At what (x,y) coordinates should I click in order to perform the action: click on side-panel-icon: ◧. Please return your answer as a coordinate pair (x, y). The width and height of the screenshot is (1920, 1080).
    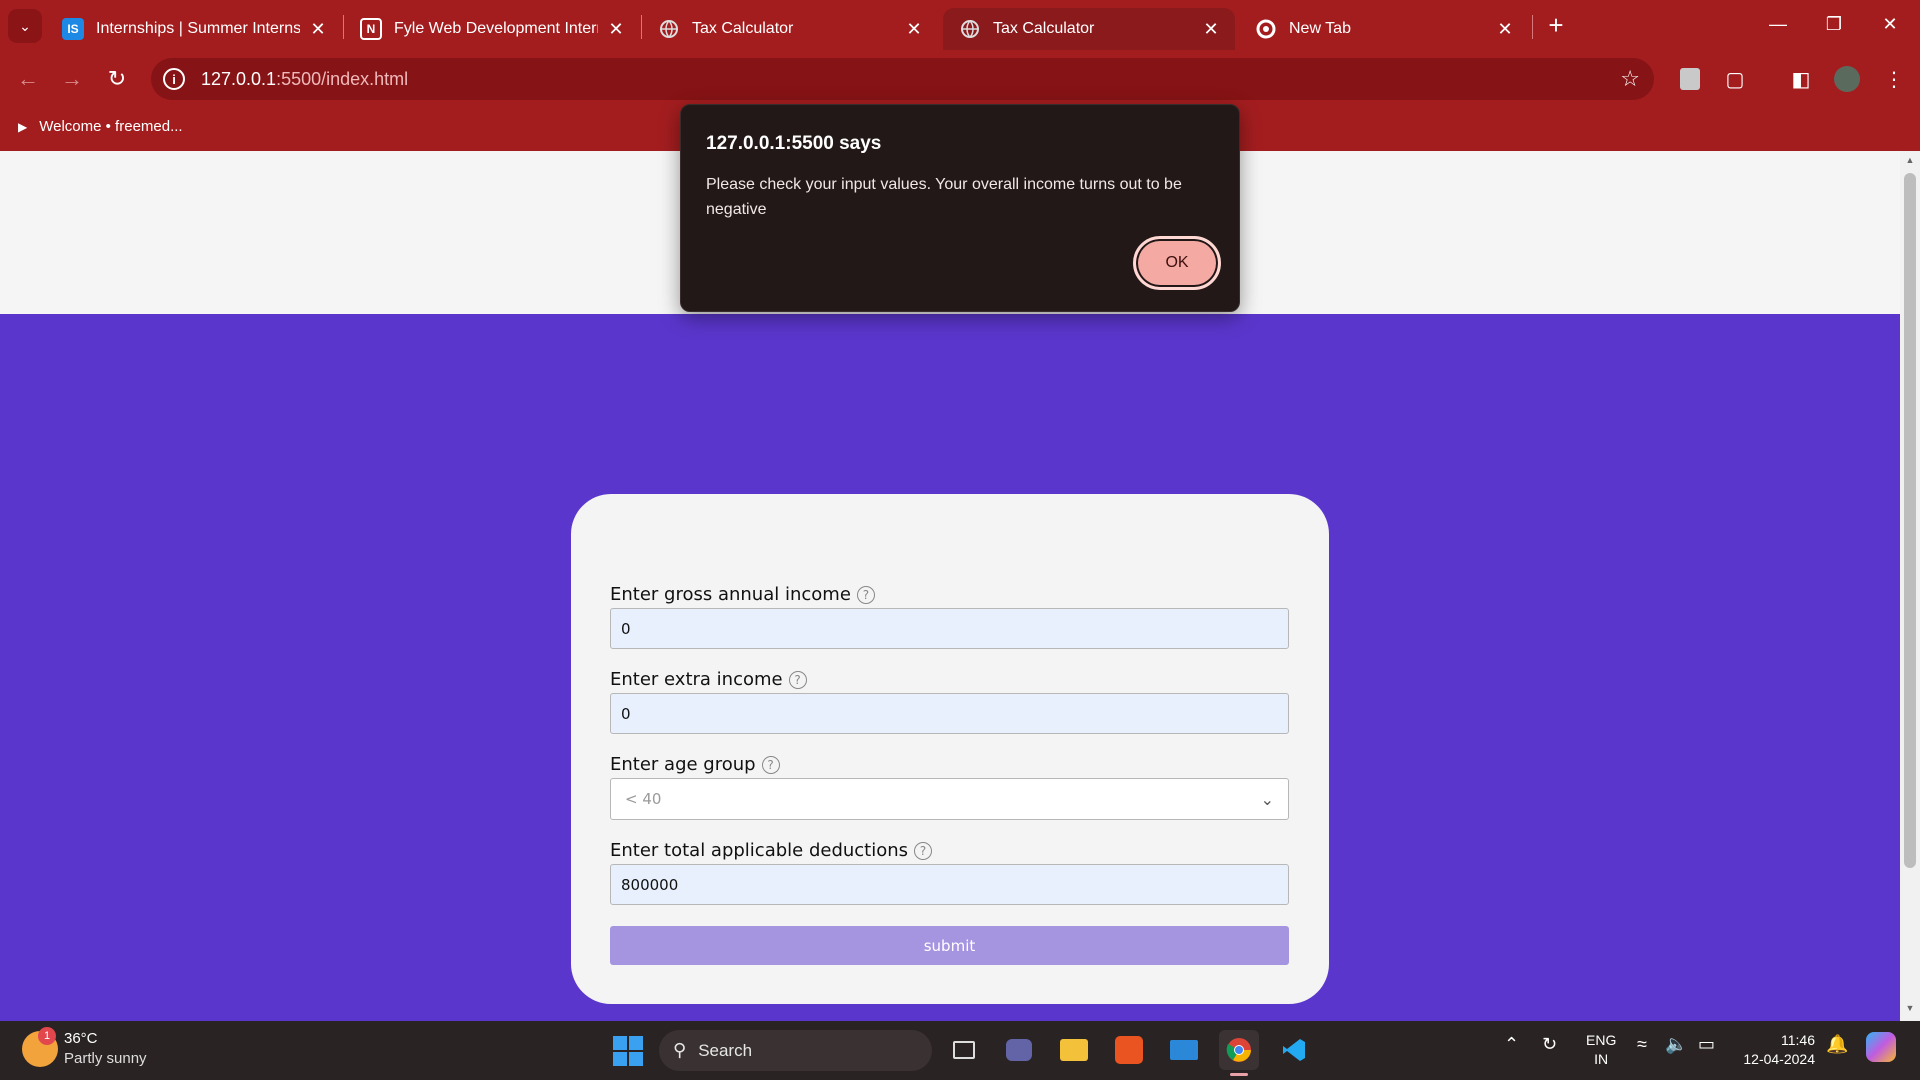
    Looking at the image, I should click on (1801, 79).